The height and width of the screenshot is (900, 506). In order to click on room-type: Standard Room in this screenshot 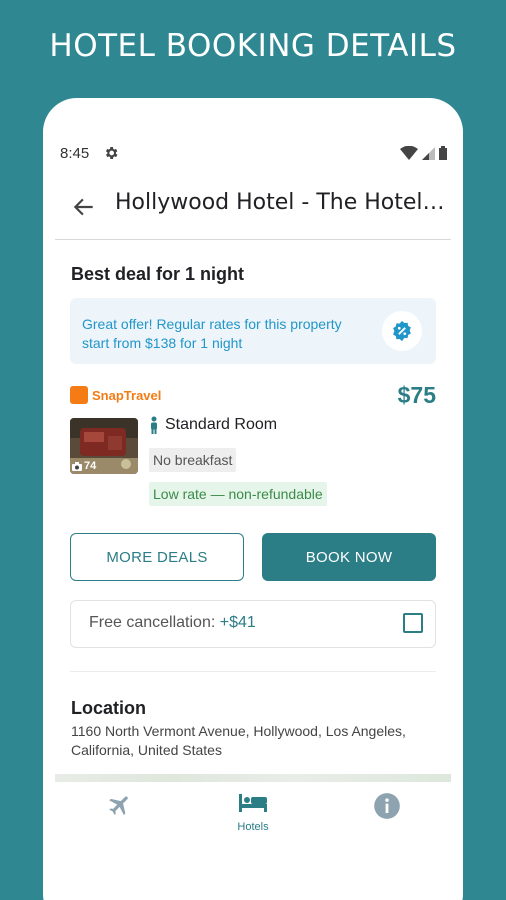, I will do `click(213, 425)`.